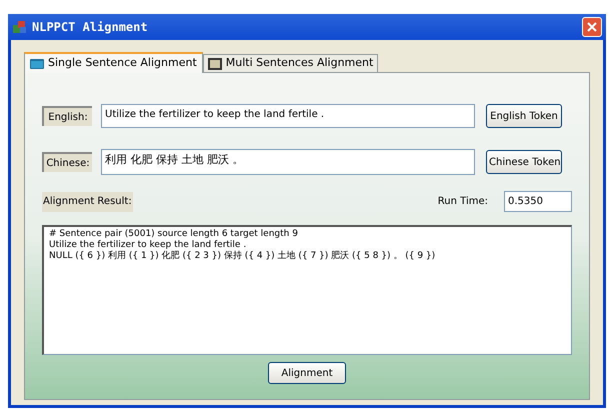  What do you see at coordinates (37, 64) in the screenshot?
I see `folder-icon` at bounding box center [37, 64].